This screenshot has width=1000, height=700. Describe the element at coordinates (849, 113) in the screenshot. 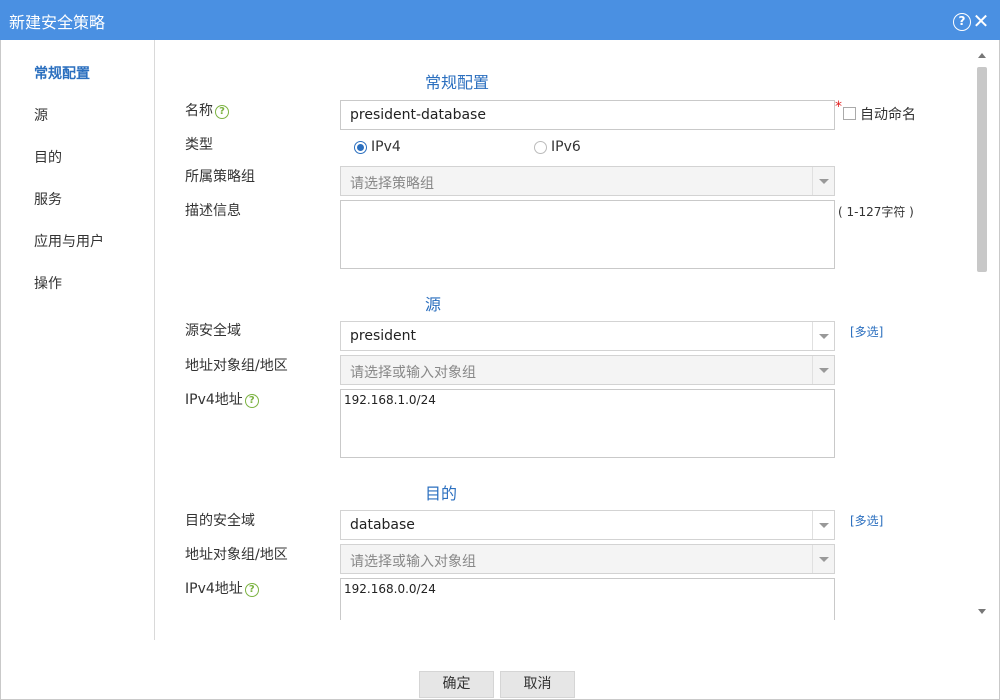

I see `auto-name-checkbox` at that location.